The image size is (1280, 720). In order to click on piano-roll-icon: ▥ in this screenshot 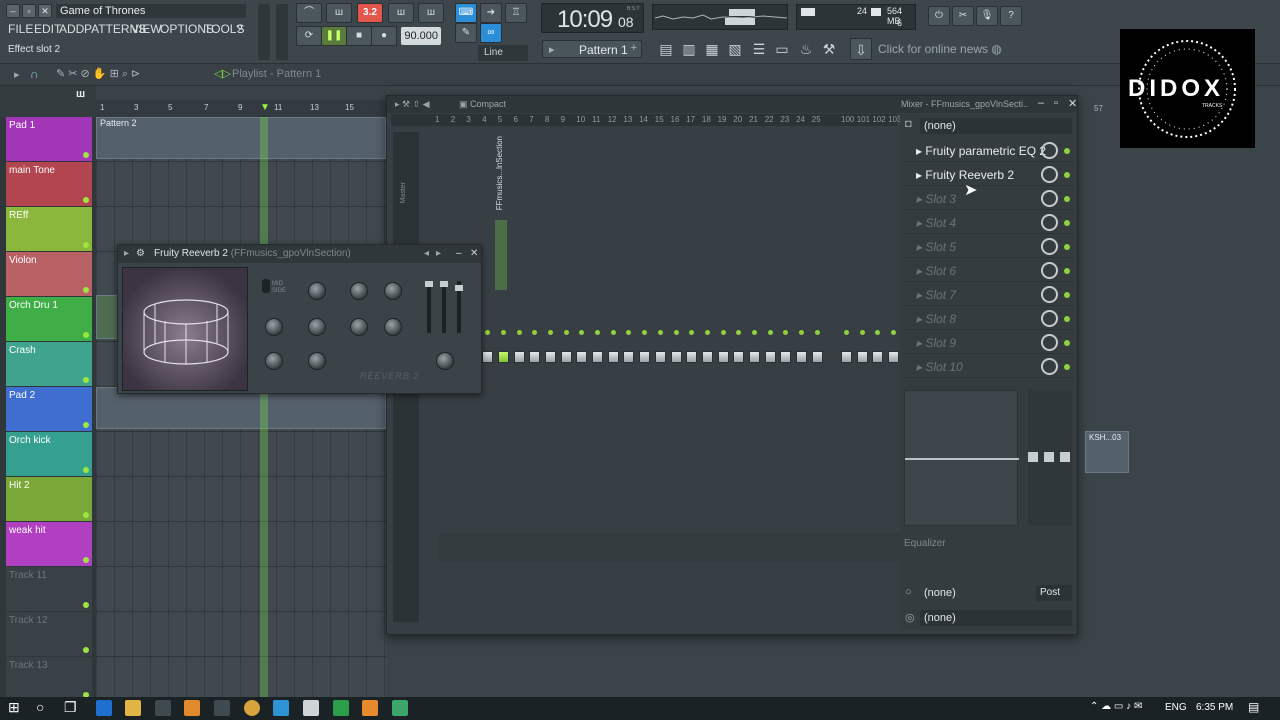, I will do `click(689, 49)`.